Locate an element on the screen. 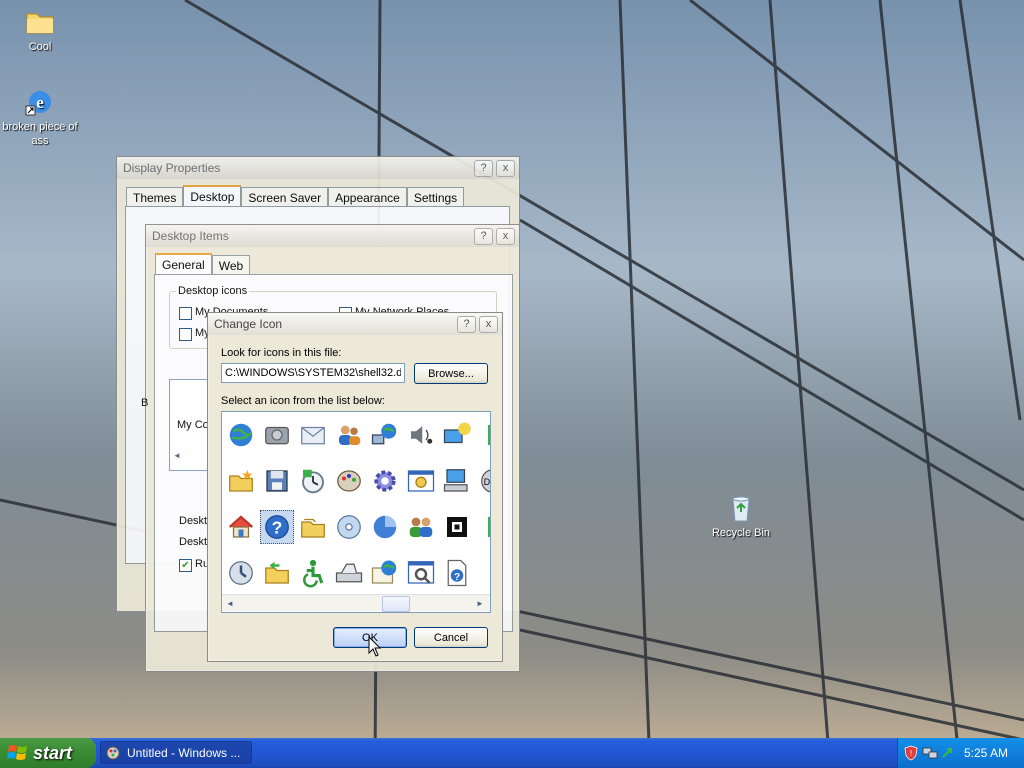 The width and height of the screenshot is (1024, 768). floppy-icon is located at coordinates (277, 481).